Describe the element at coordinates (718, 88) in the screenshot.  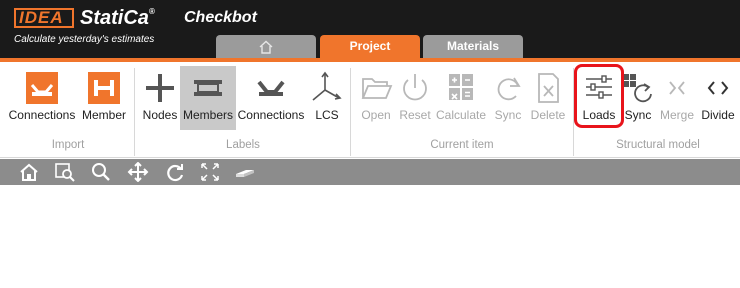
I see `divide-icon` at that location.